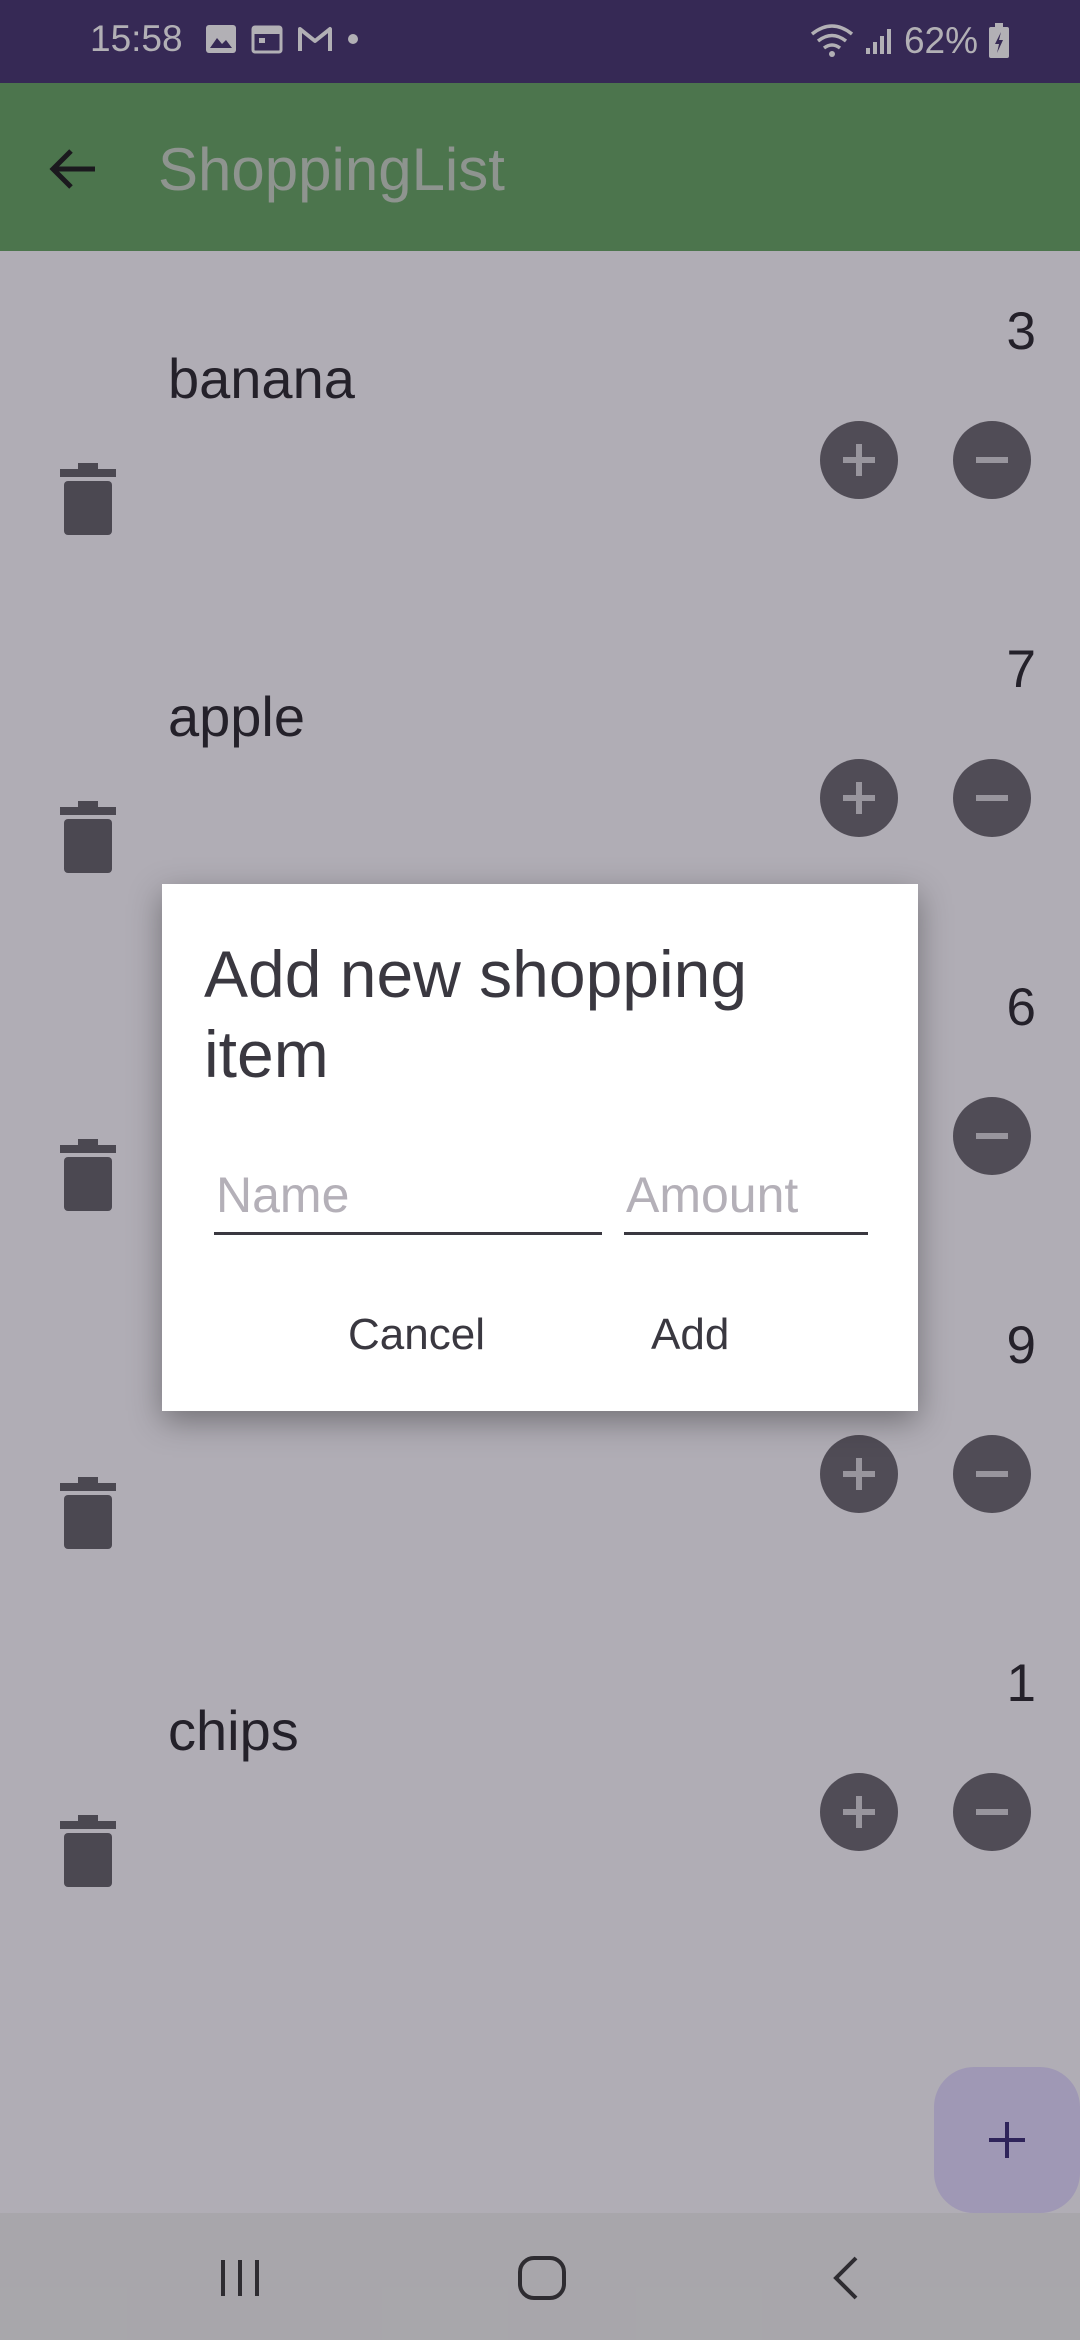  What do you see at coordinates (747, 1195) in the screenshot?
I see `amount-input` at bounding box center [747, 1195].